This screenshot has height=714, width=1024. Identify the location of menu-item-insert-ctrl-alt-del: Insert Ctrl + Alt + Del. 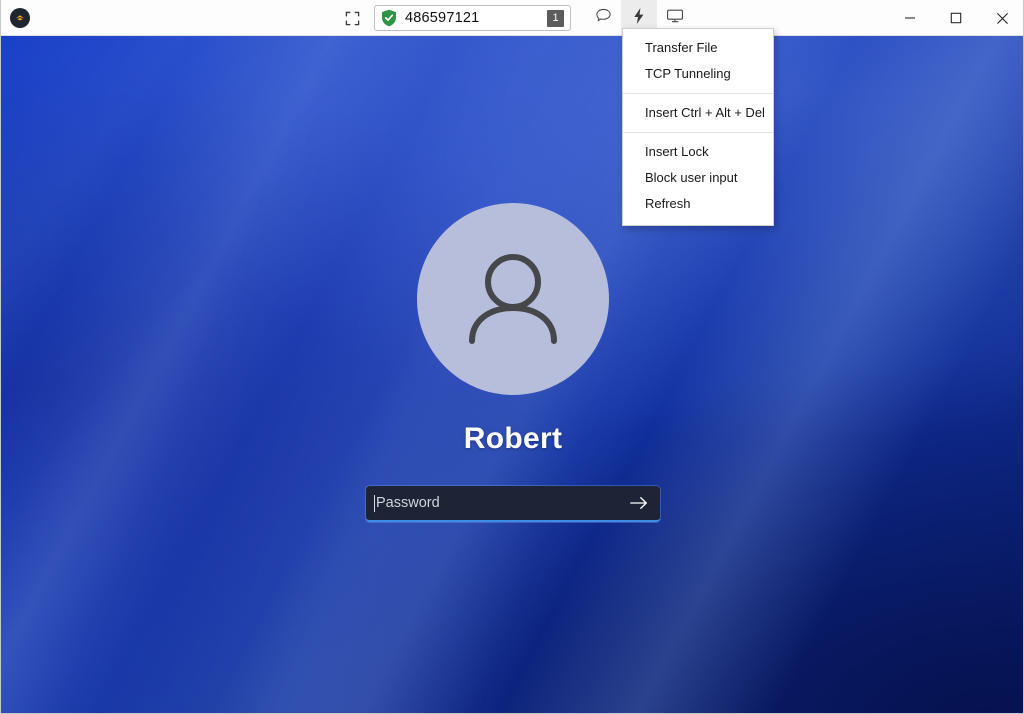
(698, 113).